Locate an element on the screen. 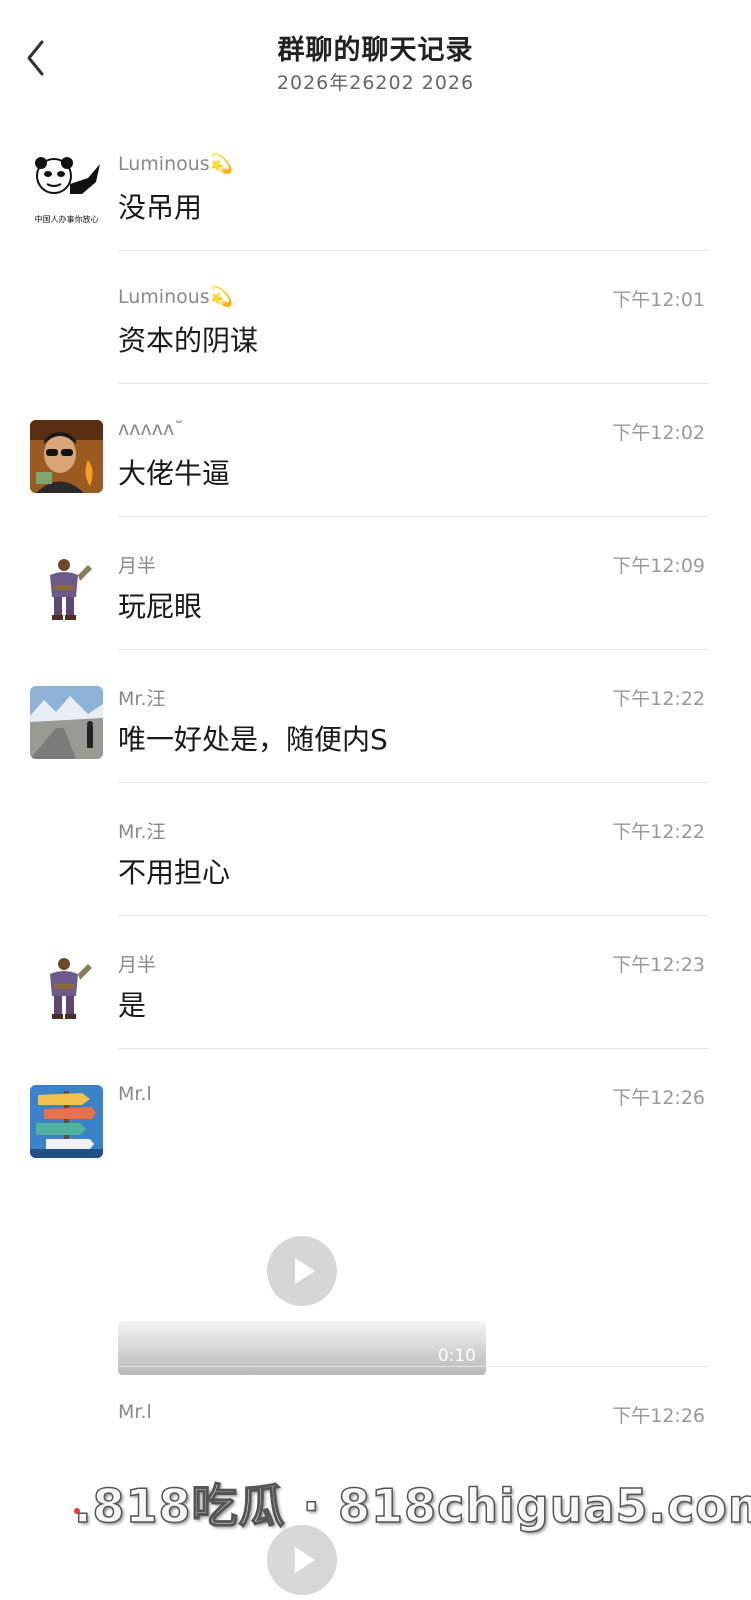 The width and height of the screenshot is (751, 1600). play-button is located at coordinates (302, 1271).